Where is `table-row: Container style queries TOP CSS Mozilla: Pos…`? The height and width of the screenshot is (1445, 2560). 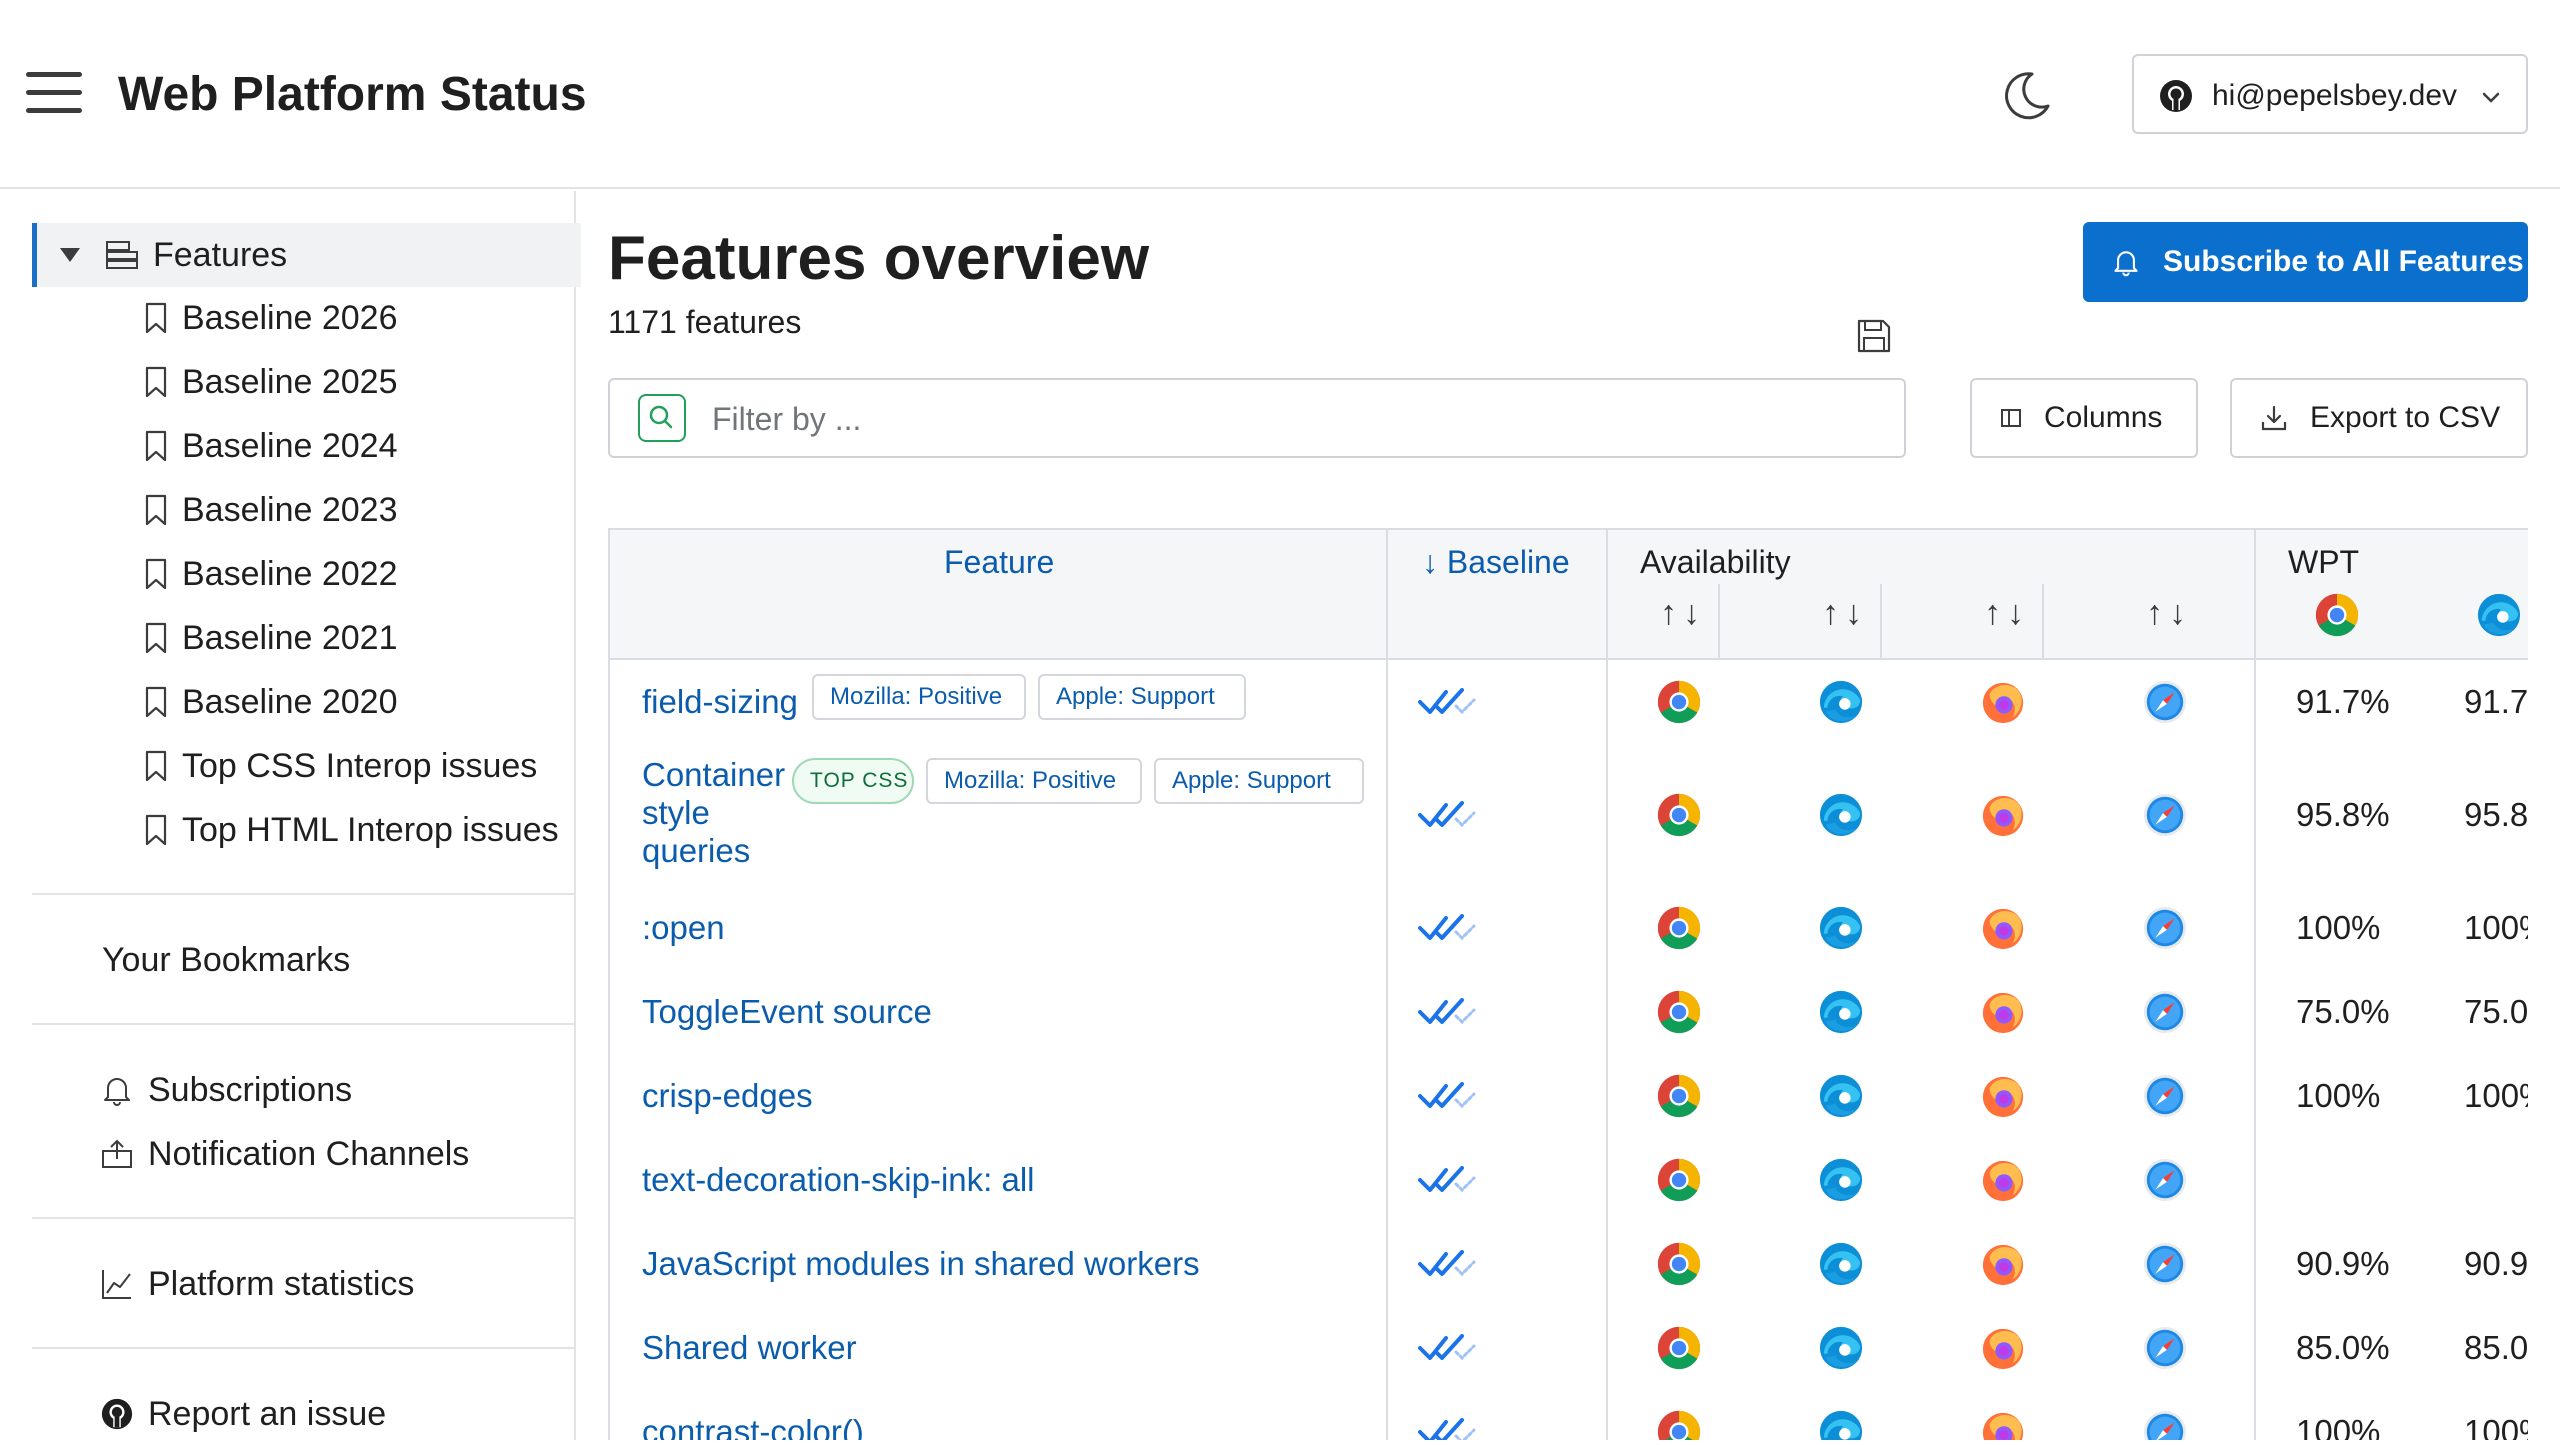
table-row: Container style queries TOP CSS Mozilla: Pos… is located at coordinates (1569, 816).